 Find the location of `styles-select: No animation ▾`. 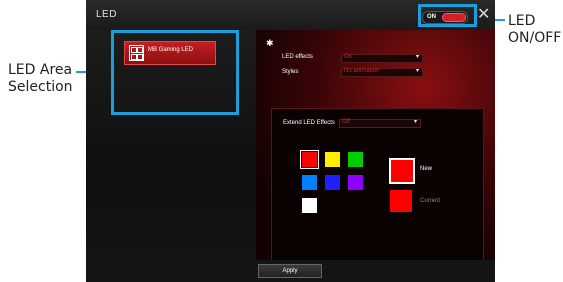

styles-select: No animation ▾ is located at coordinates (382, 72).